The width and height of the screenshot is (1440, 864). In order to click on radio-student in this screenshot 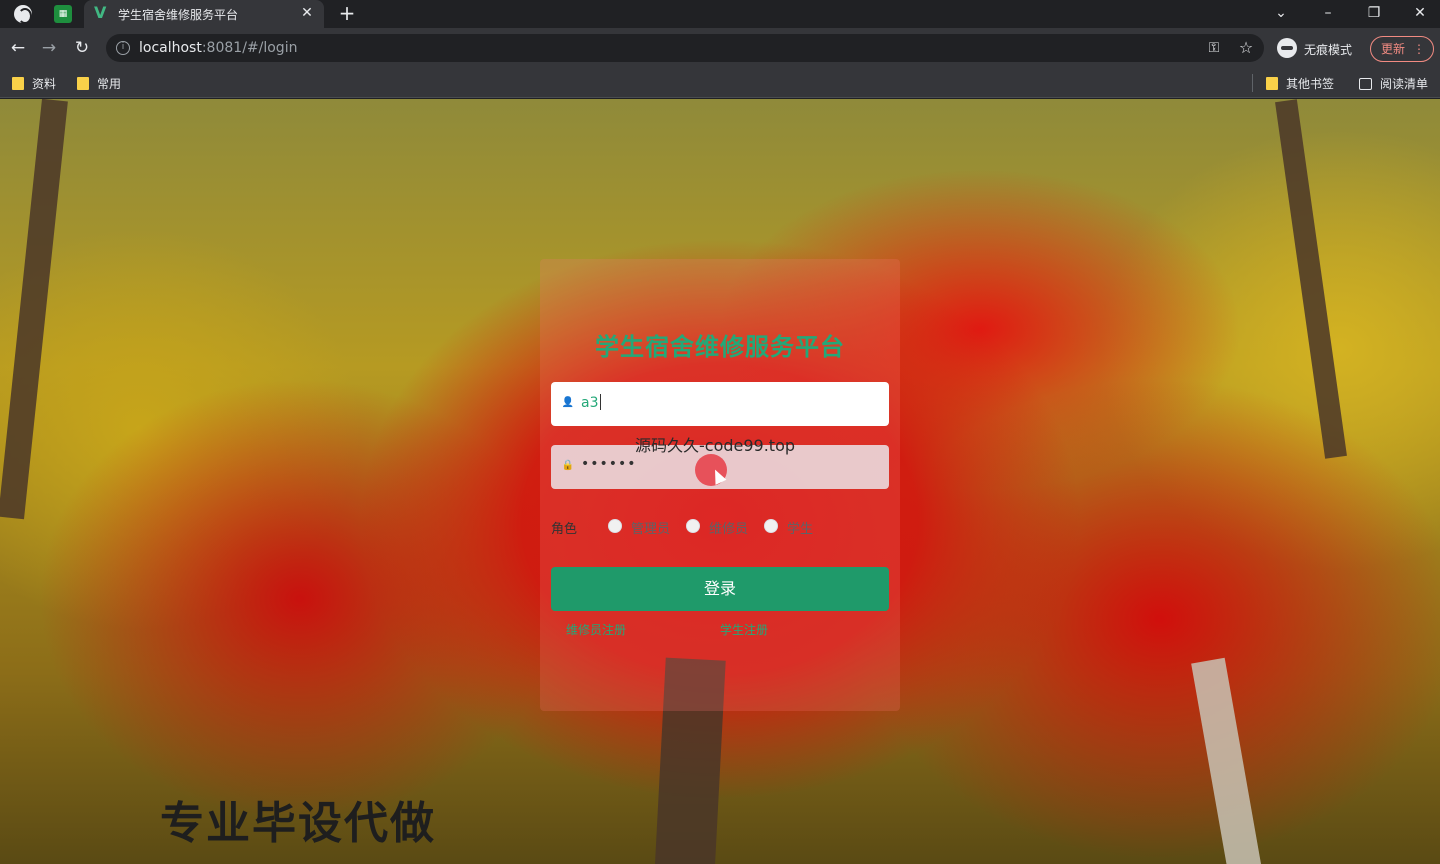, I will do `click(771, 526)`.